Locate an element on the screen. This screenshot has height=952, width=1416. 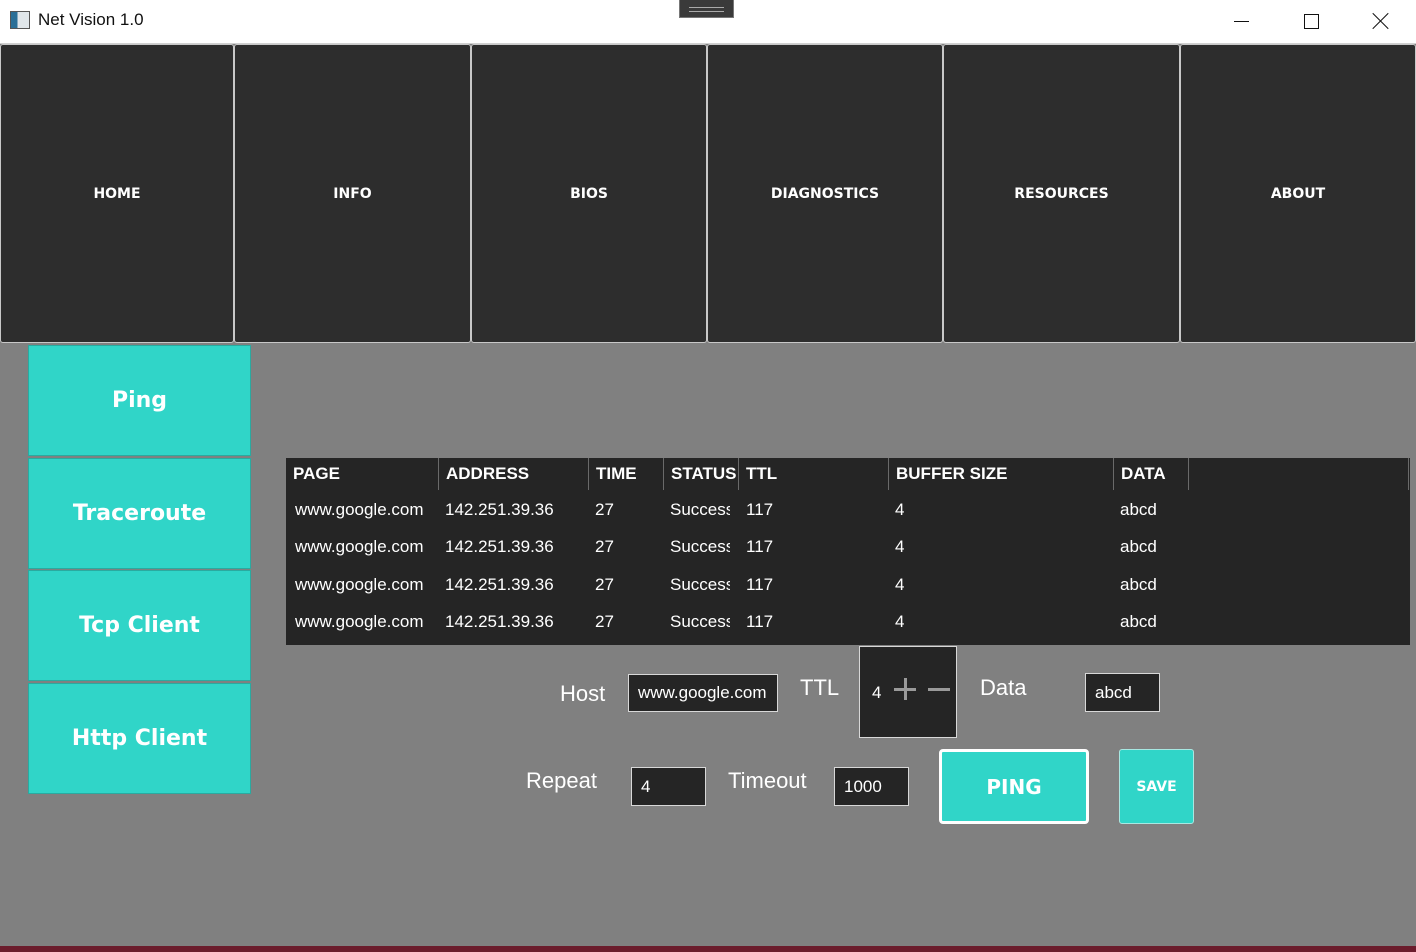
side-tcp-client-button: Tcp Client is located at coordinates (139, 625).